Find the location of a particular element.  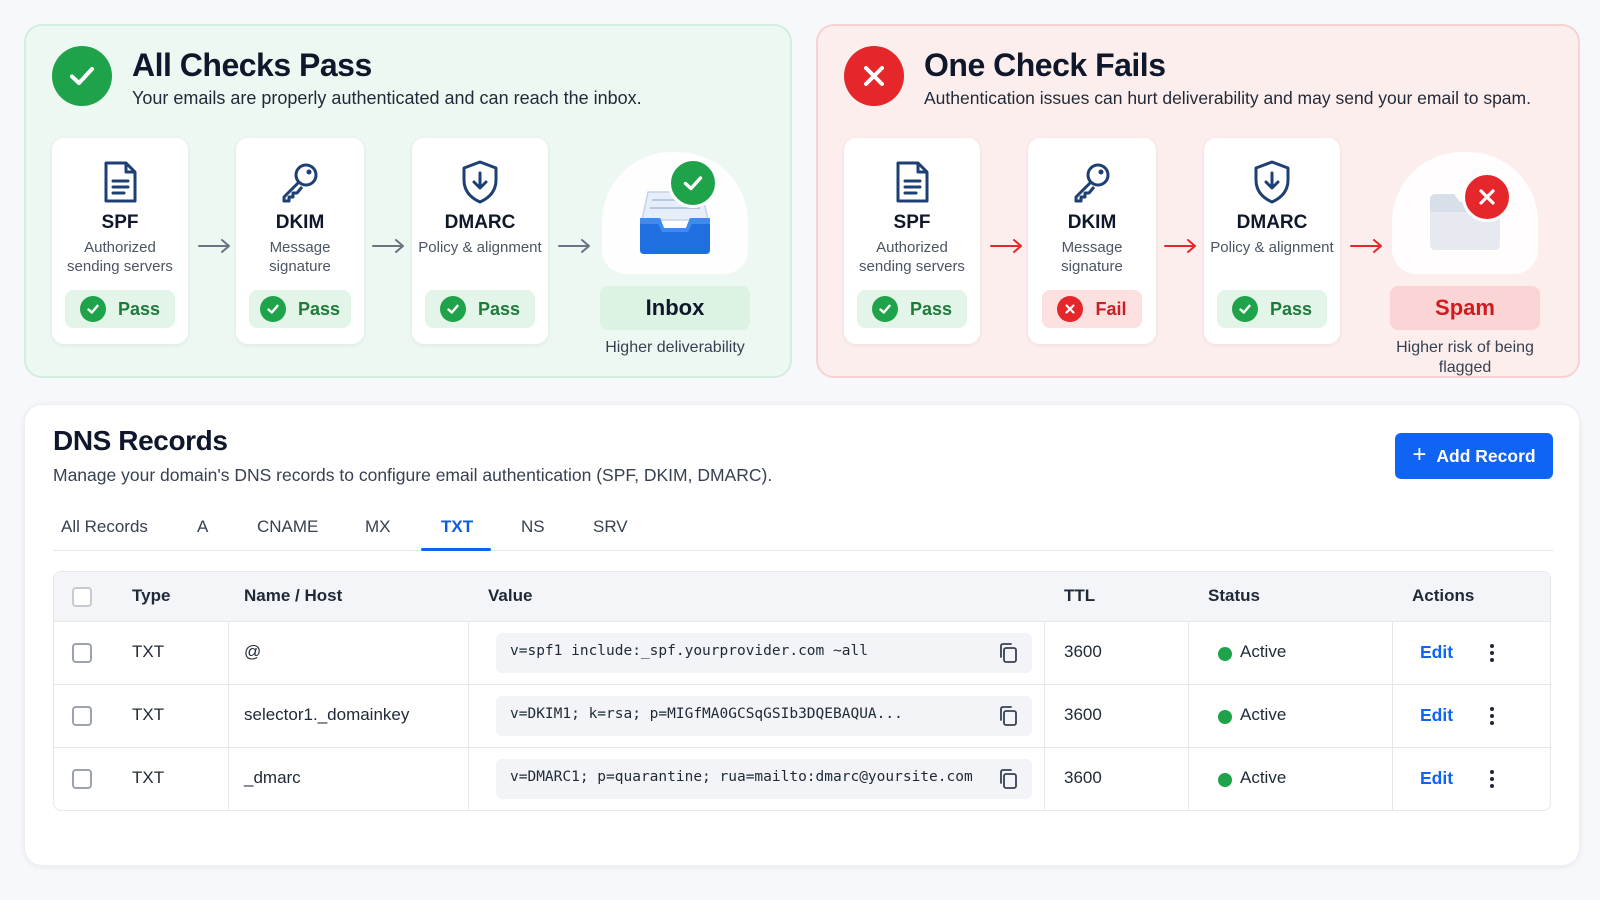

tab-a: A is located at coordinates (202, 527).